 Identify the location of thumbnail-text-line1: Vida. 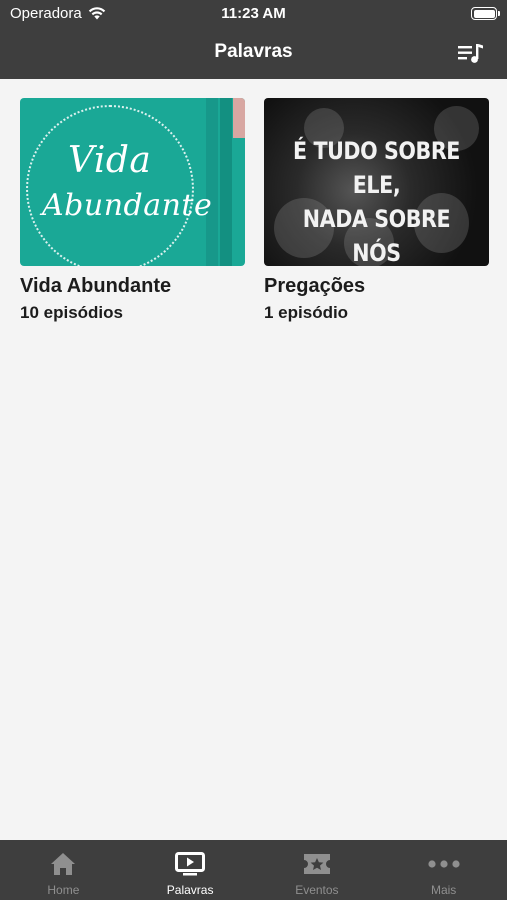
(110, 160).